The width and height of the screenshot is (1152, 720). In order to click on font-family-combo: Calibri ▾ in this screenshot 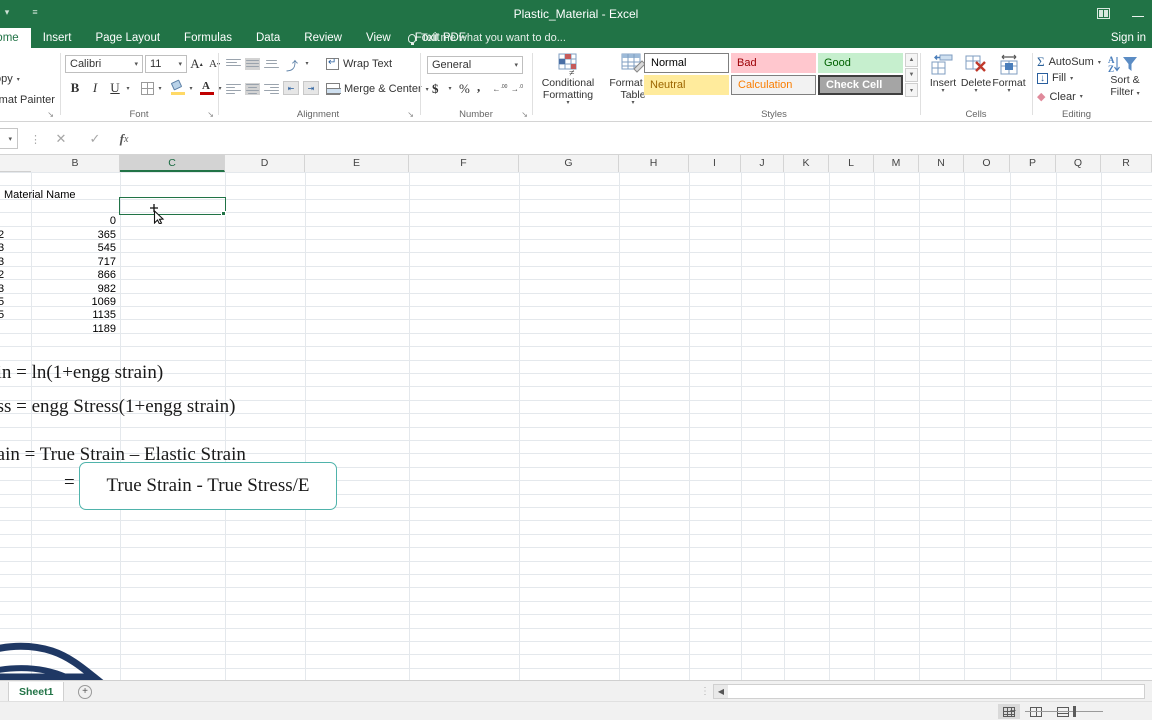, I will do `click(104, 64)`.